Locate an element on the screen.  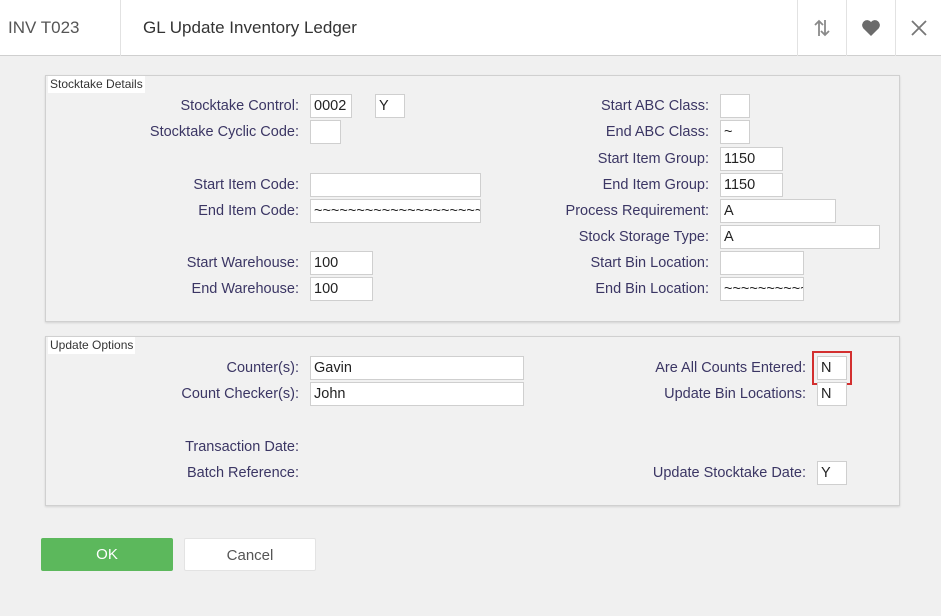
cancel-button: Cancel is located at coordinates (250, 554).